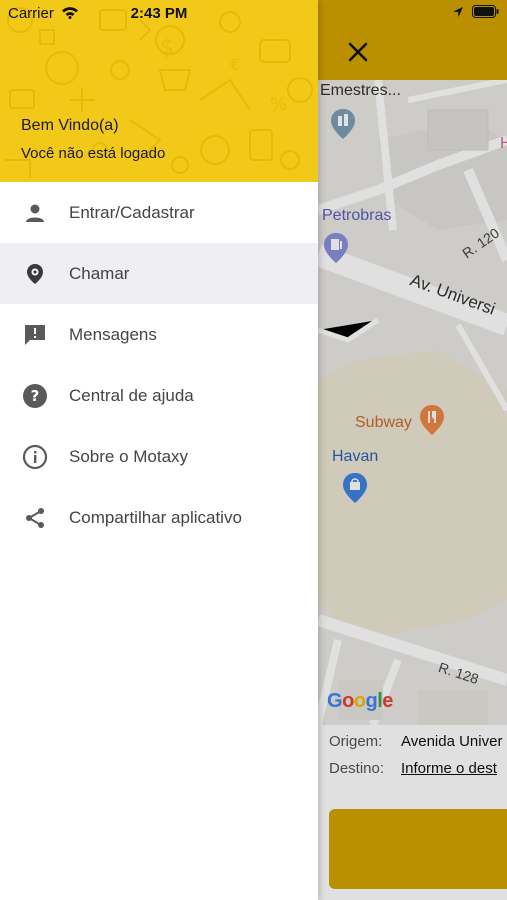 This screenshot has width=507, height=900. I want to click on info-icon, so click(35, 457).